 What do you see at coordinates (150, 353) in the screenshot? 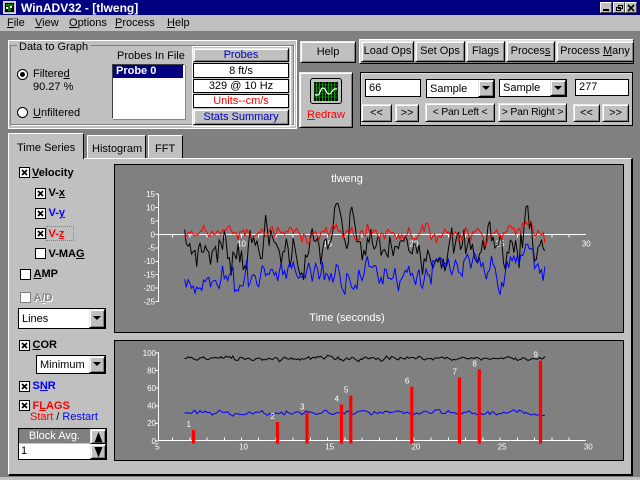
I see `svg-text: 100` at bounding box center [150, 353].